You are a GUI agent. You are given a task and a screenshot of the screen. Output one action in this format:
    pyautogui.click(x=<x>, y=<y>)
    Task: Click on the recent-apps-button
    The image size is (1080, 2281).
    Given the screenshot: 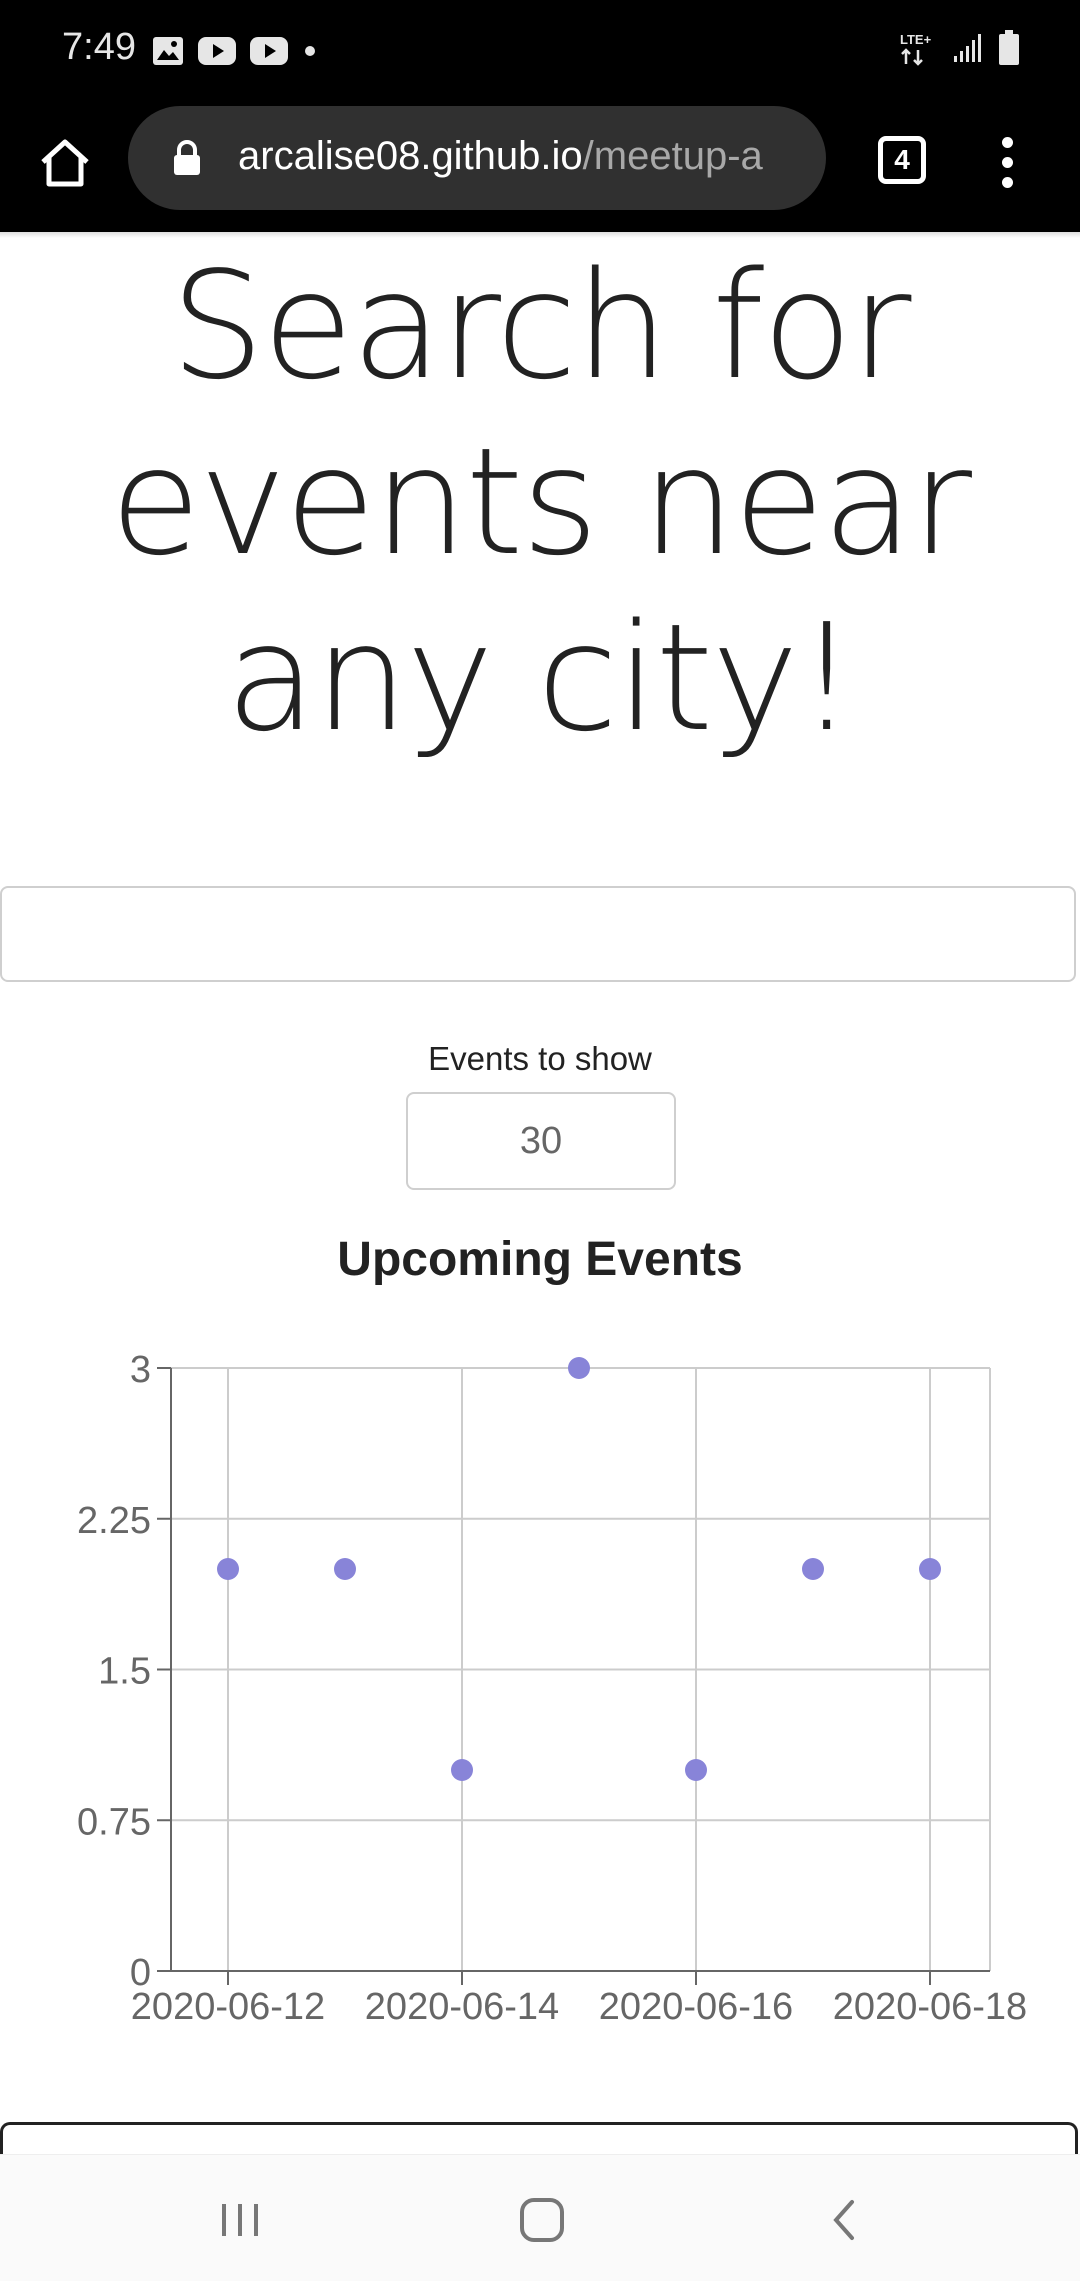 What is the action you would take?
    pyautogui.click(x=240, y=2220)
    